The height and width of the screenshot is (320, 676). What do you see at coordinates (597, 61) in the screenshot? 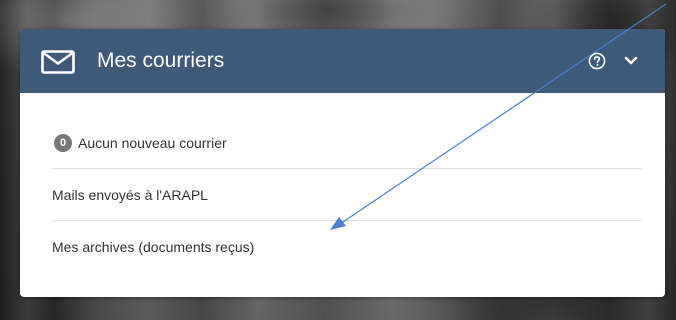
I see `question-circle-icon` at bounding box center [597, 61].